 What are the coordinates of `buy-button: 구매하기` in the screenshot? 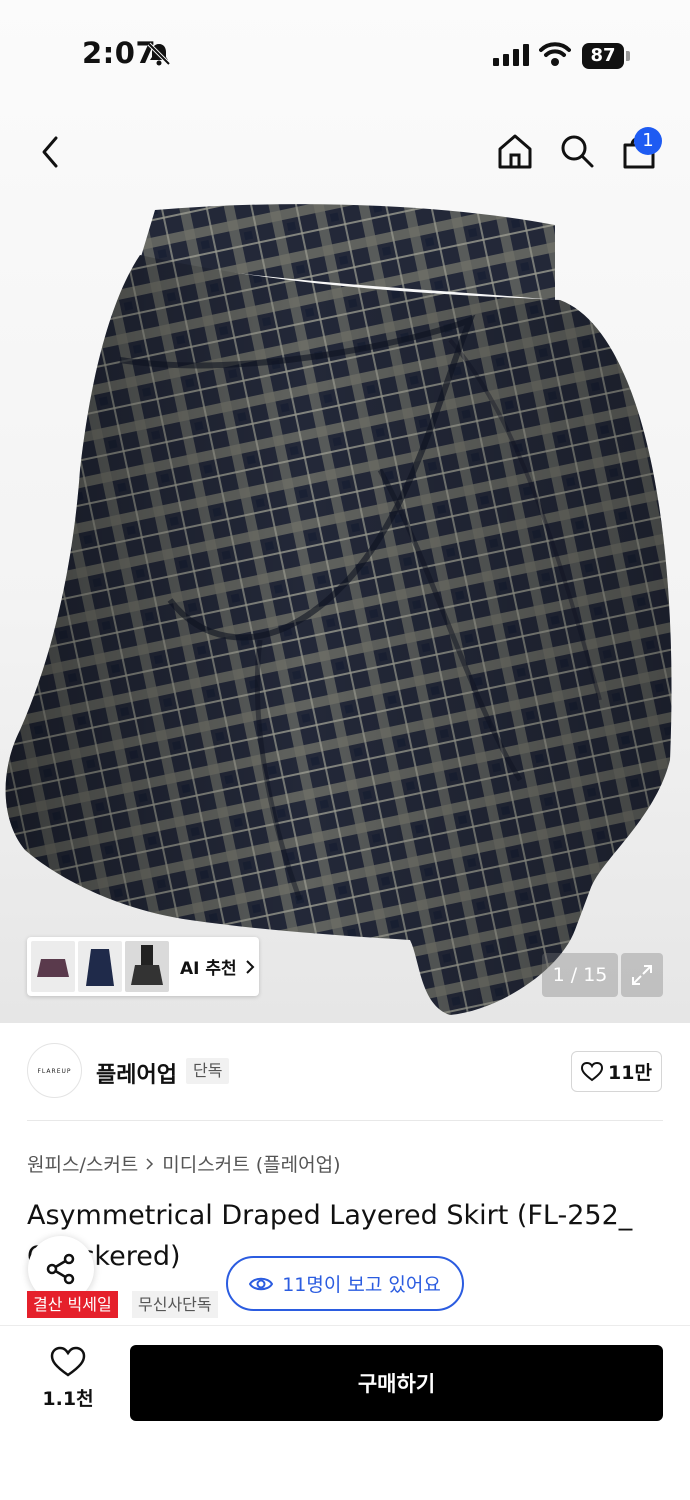 It's located at (396, 1383).